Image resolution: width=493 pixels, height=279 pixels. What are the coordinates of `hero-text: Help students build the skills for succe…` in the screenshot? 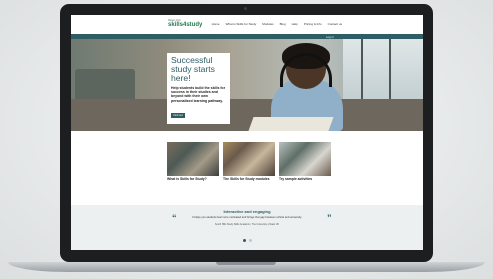 It's located at (198, 94).